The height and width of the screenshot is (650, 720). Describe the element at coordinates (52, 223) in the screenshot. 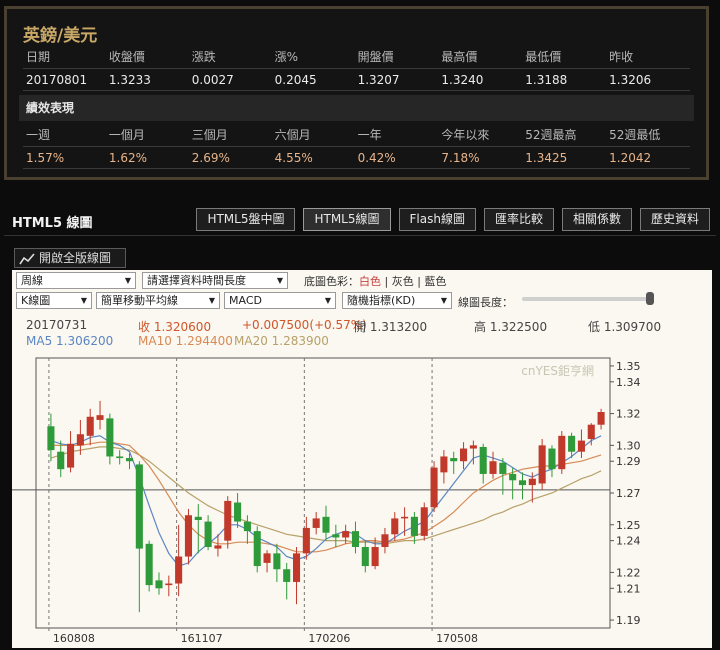

I see `section-title: HTML5 線圖` at that location.